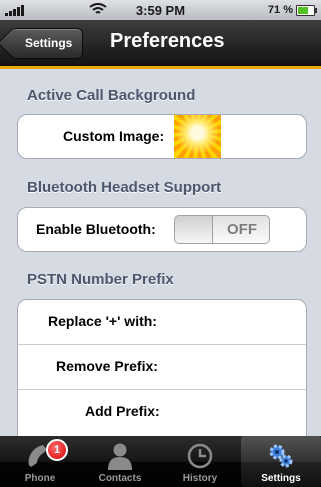  Describe the element at coordinates (124, 187) in the screenshot. I see `section-header-bluetooth: Bluetooth Headset Support` at that location.